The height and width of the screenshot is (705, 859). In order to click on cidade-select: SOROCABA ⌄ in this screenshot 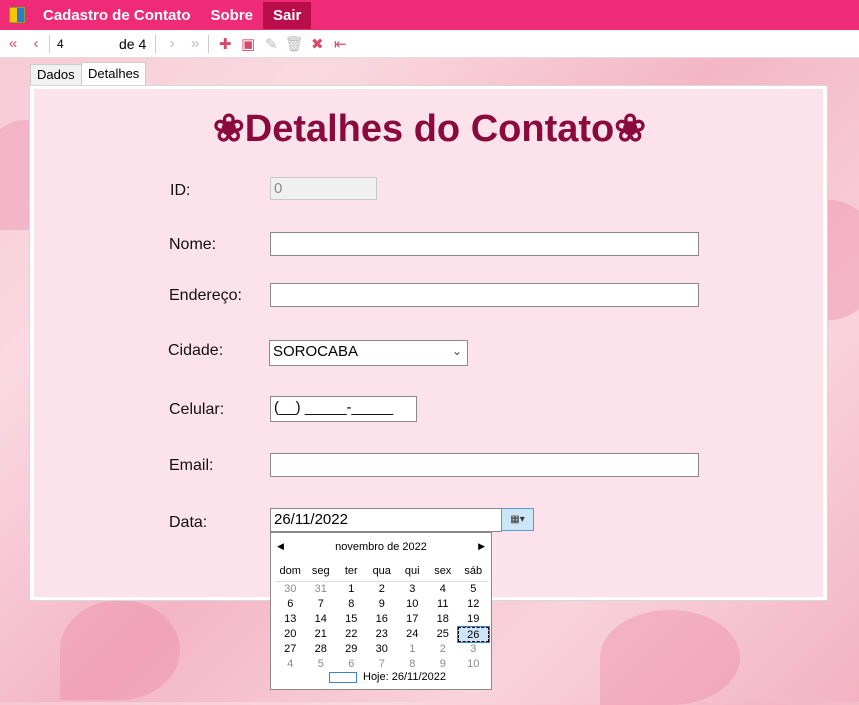, I will do `click(368, 353)`.